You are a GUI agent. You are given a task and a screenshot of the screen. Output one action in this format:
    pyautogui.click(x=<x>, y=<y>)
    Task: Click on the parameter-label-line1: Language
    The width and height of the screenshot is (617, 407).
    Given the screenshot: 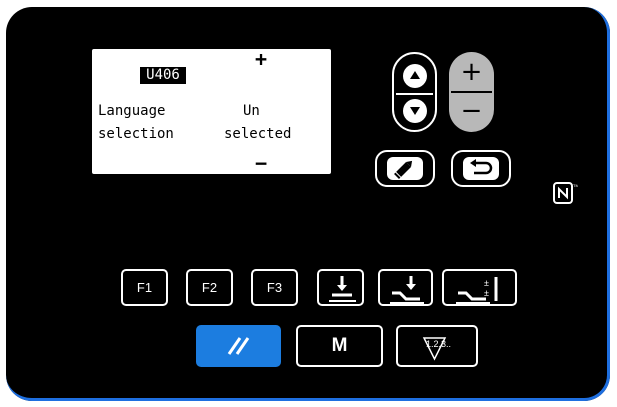 What is the action you would take?
    pyautogui.click(x=132, y=111)
    